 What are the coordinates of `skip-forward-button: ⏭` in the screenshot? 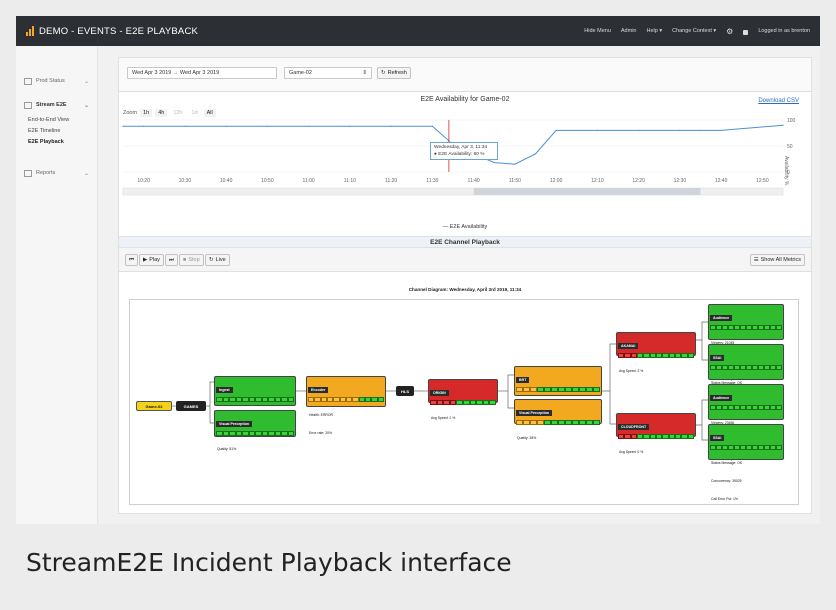 It's located at (171, 260).